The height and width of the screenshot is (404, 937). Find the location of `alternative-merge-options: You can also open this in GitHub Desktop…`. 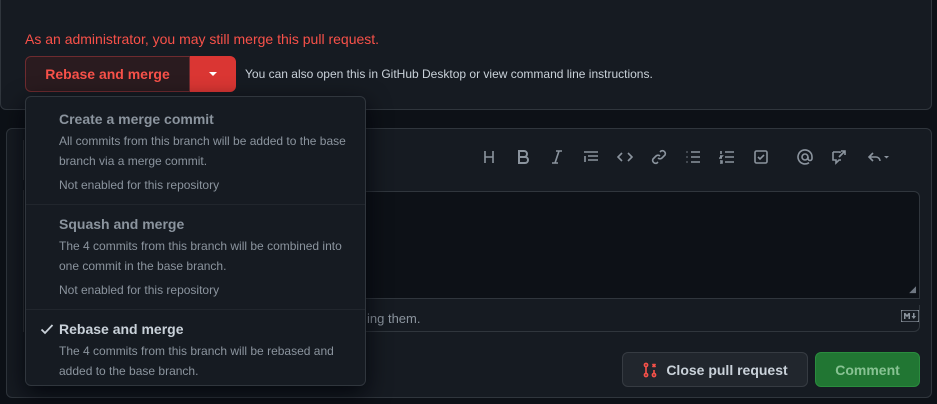

alternative-merge-options: You can also open this in GitHub Desktop… is located at coordinates (449, 74).